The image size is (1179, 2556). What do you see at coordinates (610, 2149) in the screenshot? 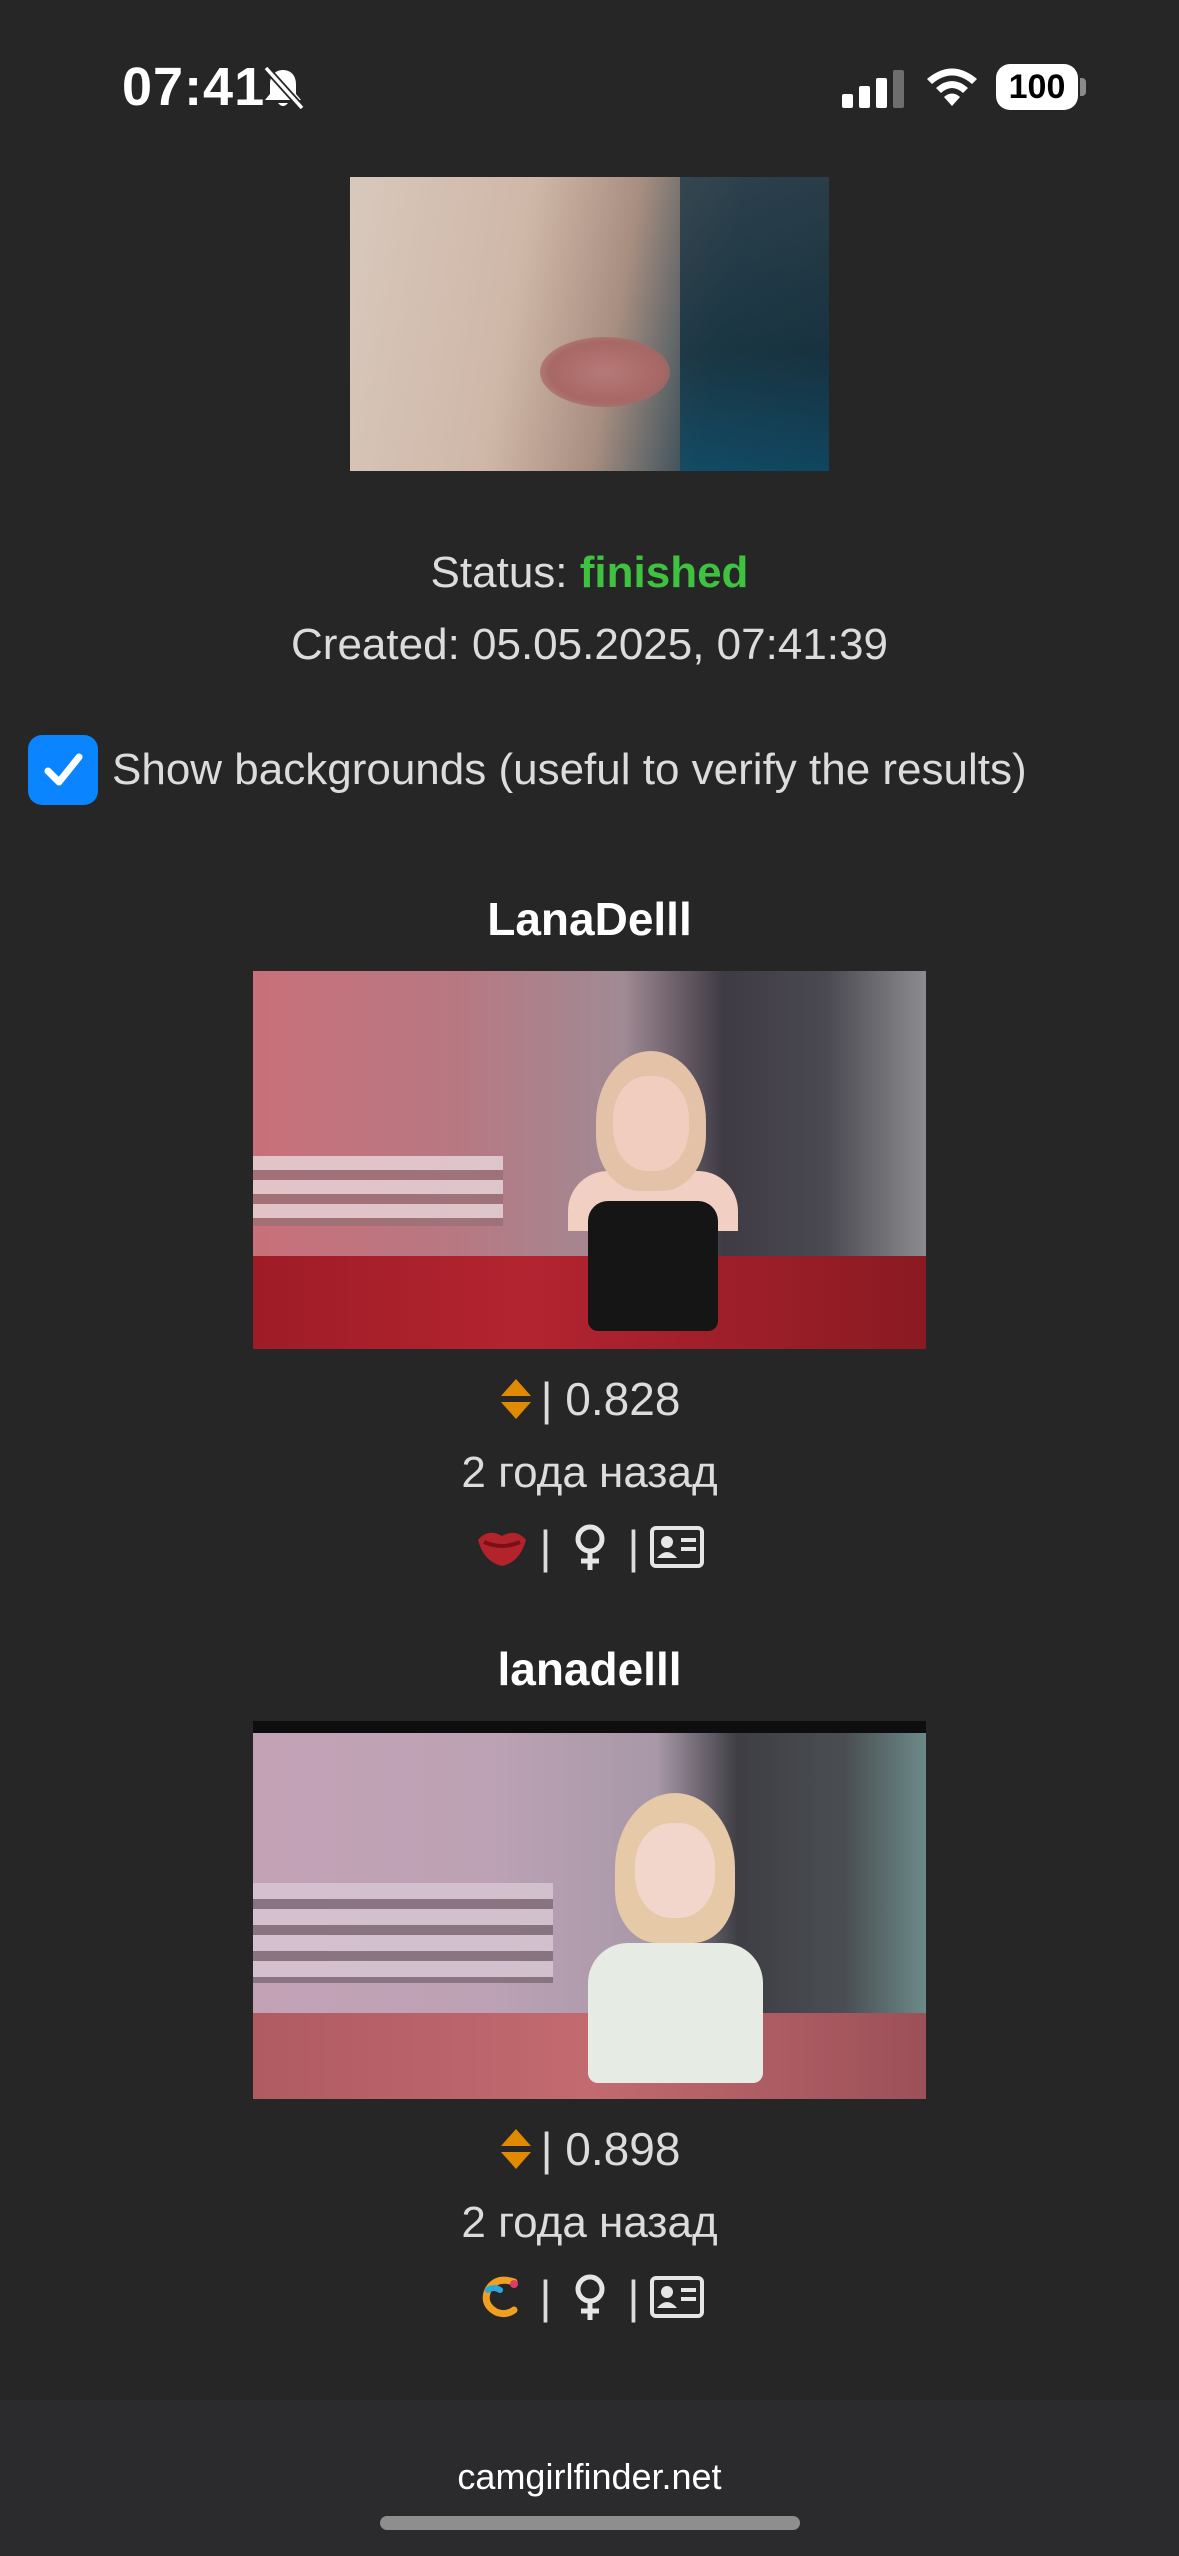
I see `score-value: | 0.898` at bounding box center [610, 2149].